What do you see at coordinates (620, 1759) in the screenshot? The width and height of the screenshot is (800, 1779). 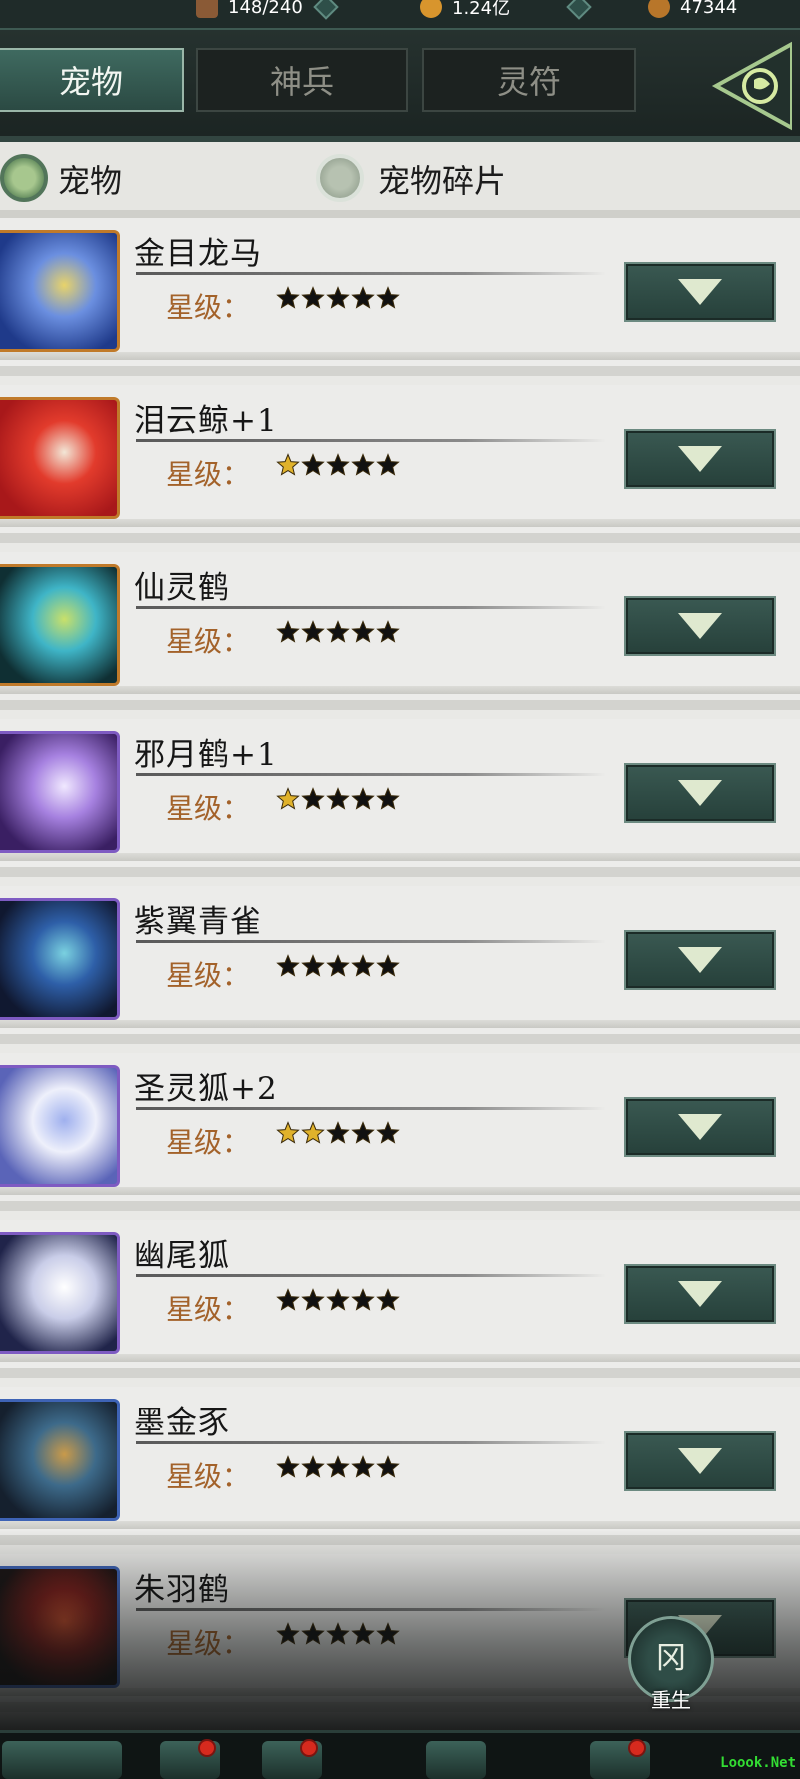 I see `nav-item-shop` at bounding box center [620, 1759].